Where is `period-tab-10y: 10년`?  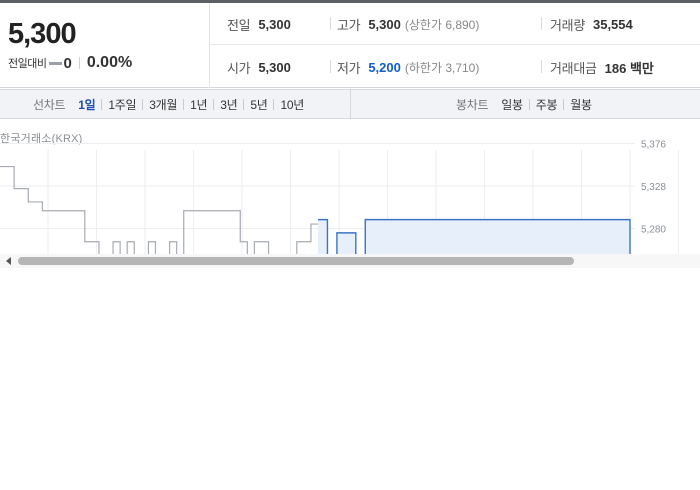
period-tab-10y: 10년 is located at coordinates (292, 104).